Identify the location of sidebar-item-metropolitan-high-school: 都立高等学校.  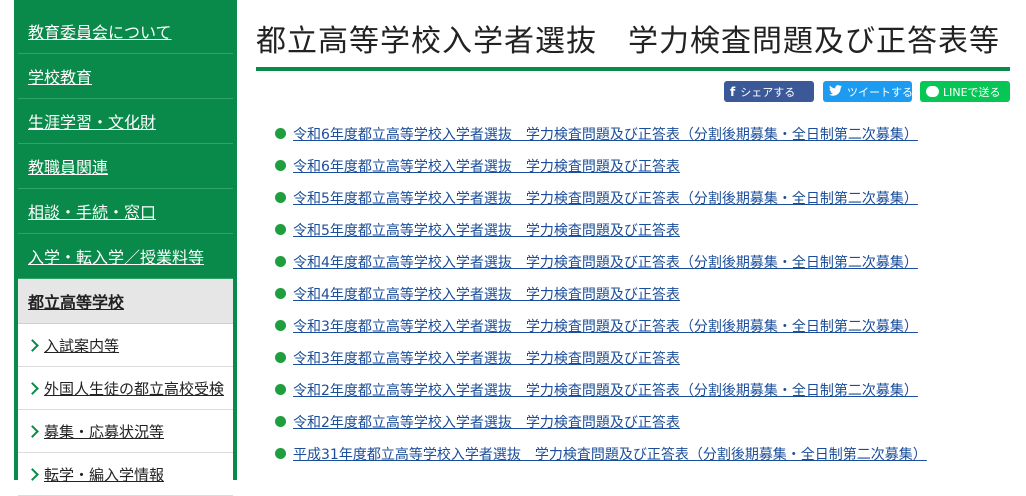
(125, 301).